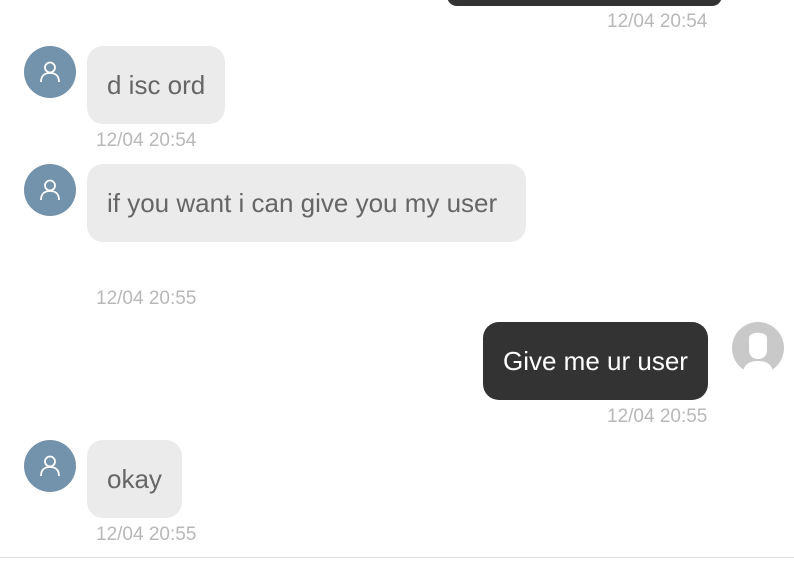 The height and width of the screenshot is (562, 794). I want to click on message-bubble-incoming: okay, so click(134, 479).